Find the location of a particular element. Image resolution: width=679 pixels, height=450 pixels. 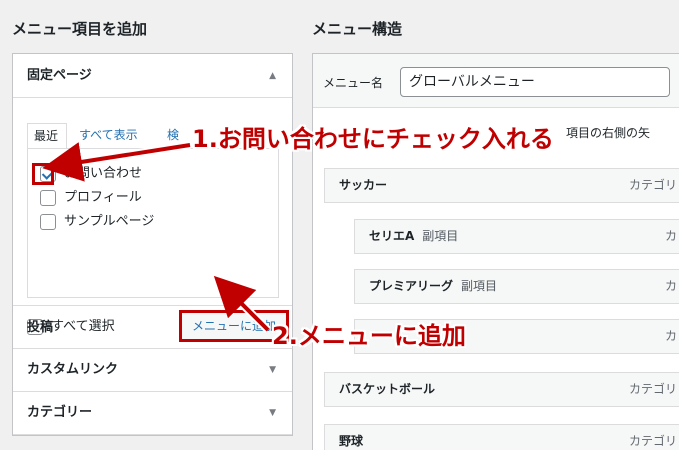

annotation-arrows is located at coordinates (156, 237).